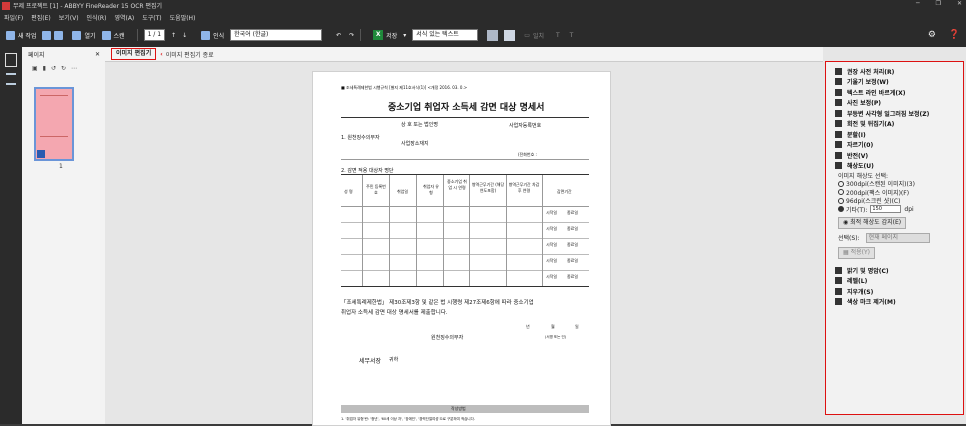  I want to click on menu-tools: 도구(T), so click(151, 17).